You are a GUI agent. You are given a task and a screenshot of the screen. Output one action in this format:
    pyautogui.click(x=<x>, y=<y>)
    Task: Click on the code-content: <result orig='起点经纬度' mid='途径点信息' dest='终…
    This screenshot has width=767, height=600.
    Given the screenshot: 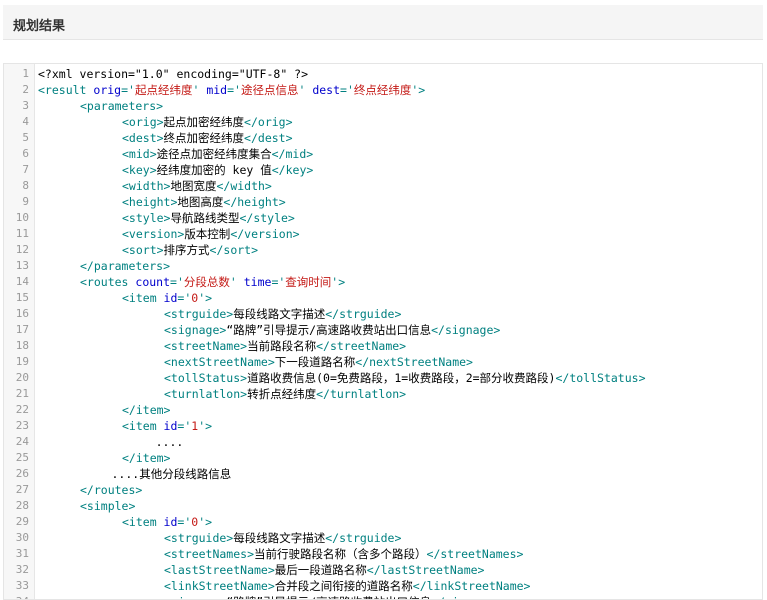 What is the action you would take?
    pyautogui.click(x=231, y=90)
    